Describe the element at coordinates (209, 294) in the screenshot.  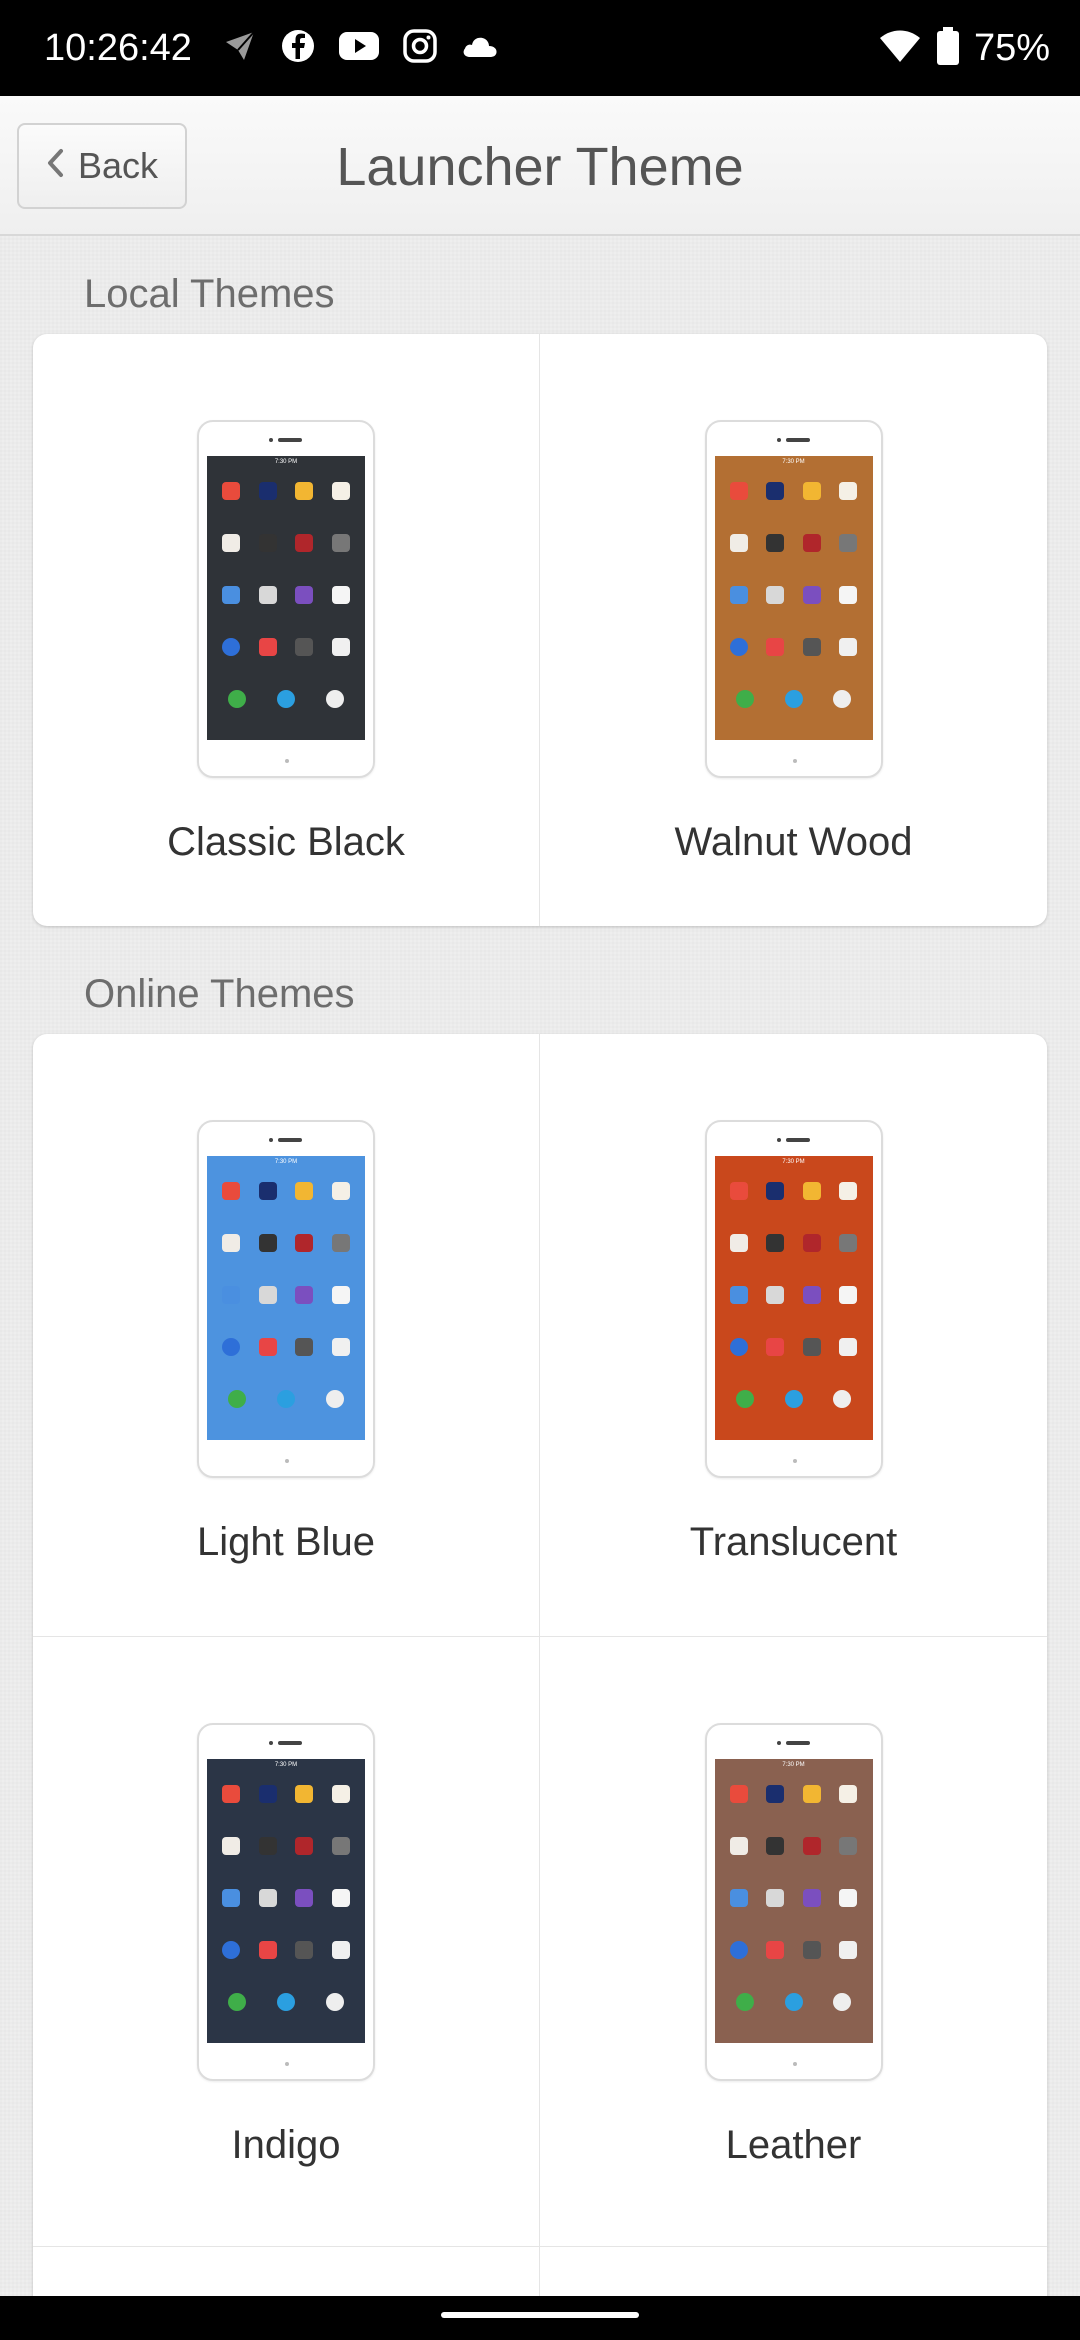
I see `section-title-local: Local Themes` at that location.